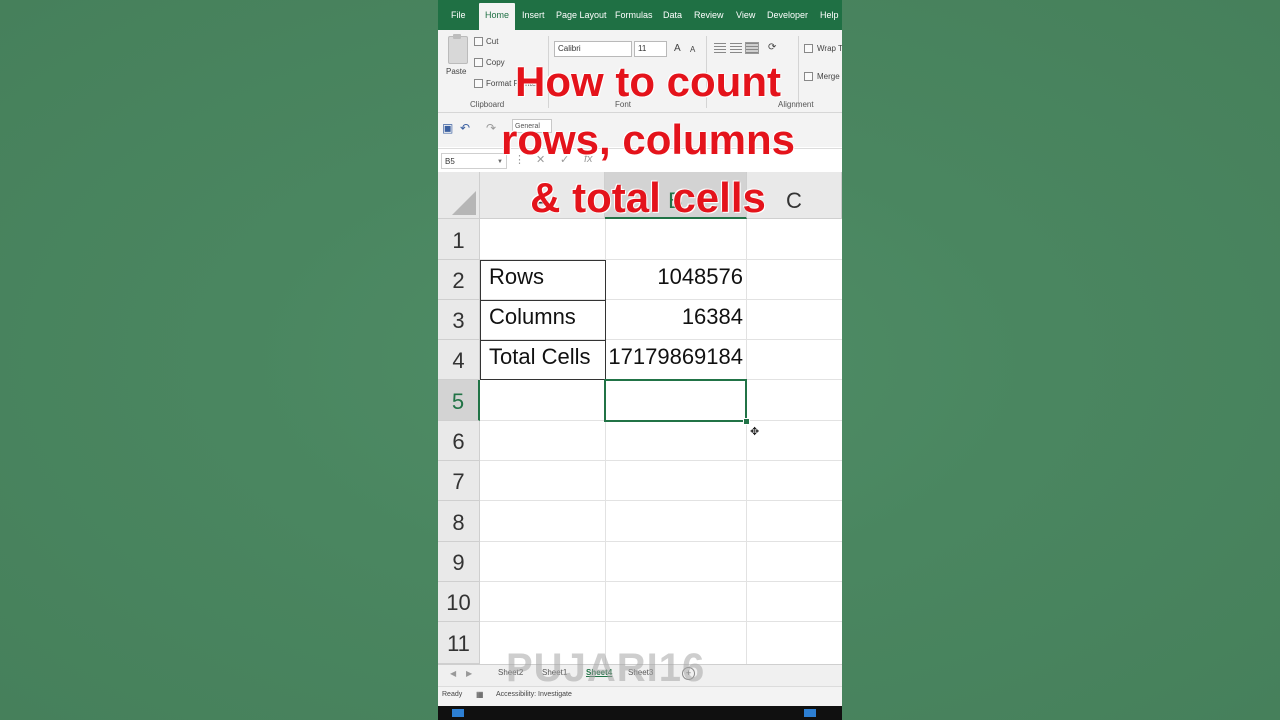 This screenshot has height=720, width=1280. What do you see at coordinates (459, 643) in the screenshot?
I see `row-header-11: 11` at bounding box center [459, 643].